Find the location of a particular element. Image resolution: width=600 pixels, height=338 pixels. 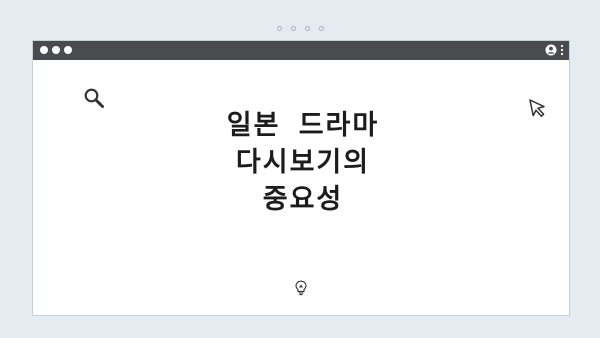

window-minimize-button is located at coordinates (56, 50).